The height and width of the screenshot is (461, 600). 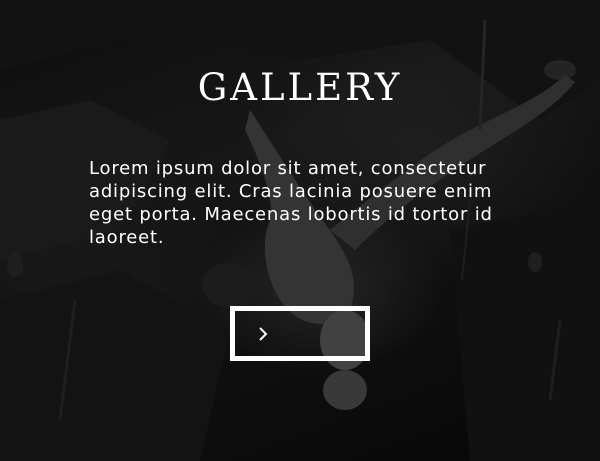 What do you see at coordinates (263, 334) in the screenshot?
I see `chevron-right-icon` at bounding box center [263, 334].